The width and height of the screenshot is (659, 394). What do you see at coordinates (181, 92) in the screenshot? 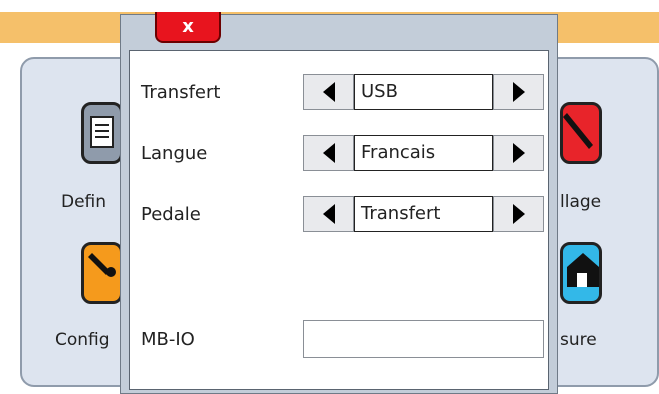
I see `transfert-label: Transfert` at bounding box center [181, 92].